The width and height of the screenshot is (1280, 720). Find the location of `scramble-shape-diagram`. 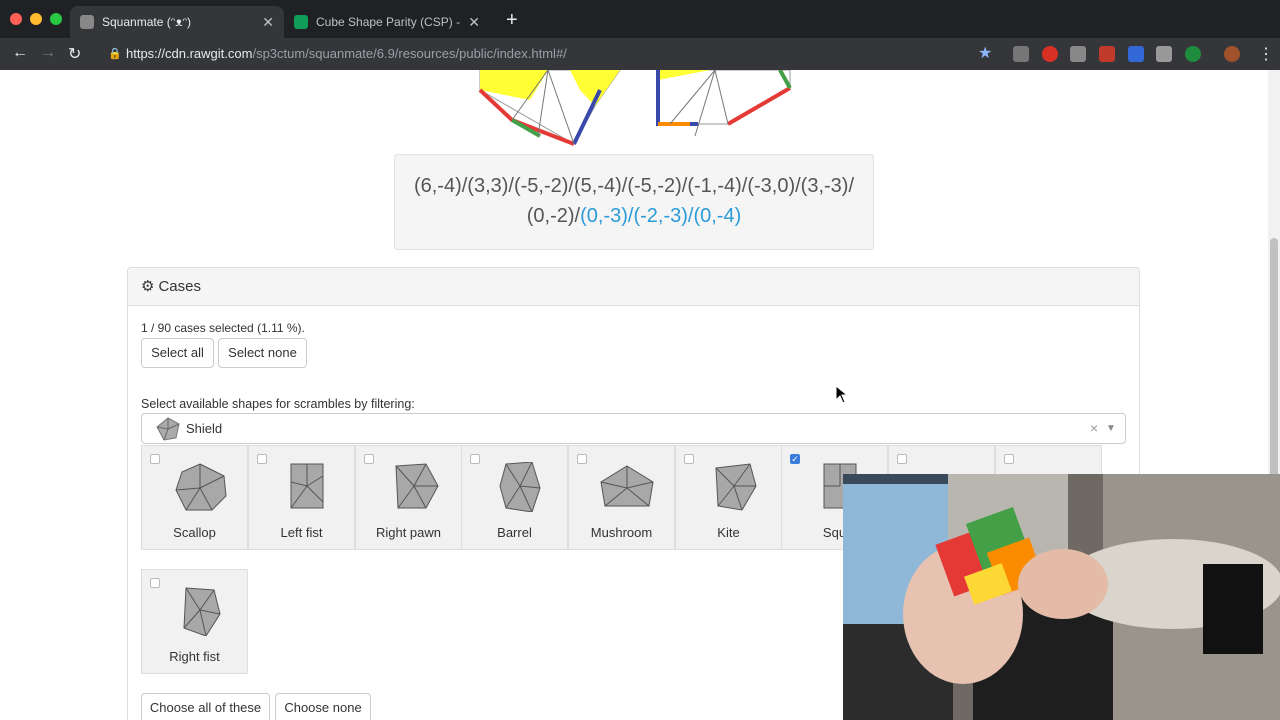

scramble-shape-diagram is located at coordinates (635, 108).